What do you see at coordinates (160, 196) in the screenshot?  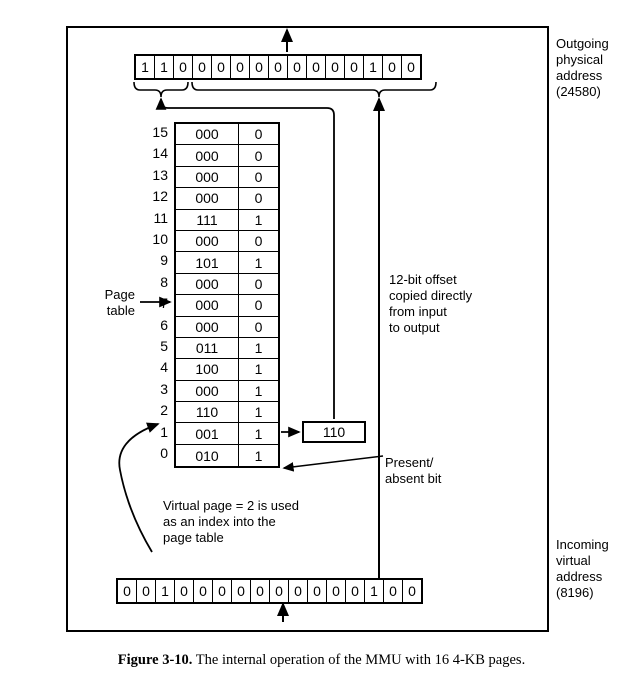 I see `page-table-index: 12` at bounding box center [160, 196].